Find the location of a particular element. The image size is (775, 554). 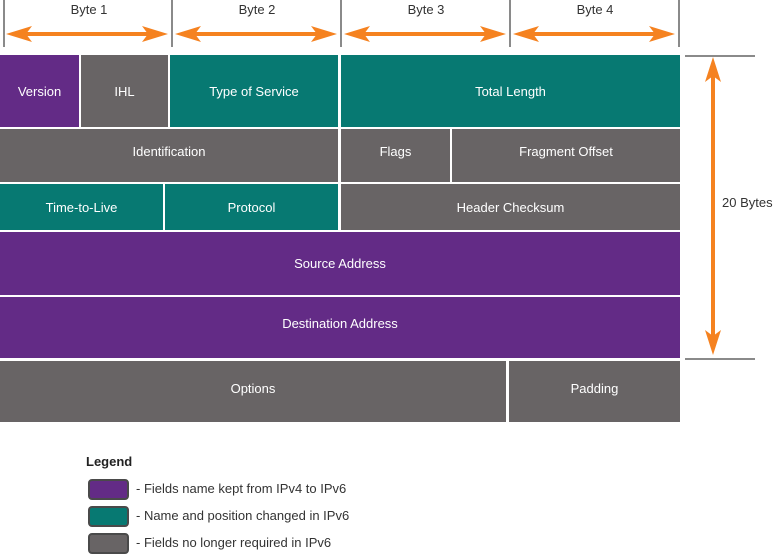

legend-text-changed: - Name and position changed in IPv6 is located at coordinates (243, 515).